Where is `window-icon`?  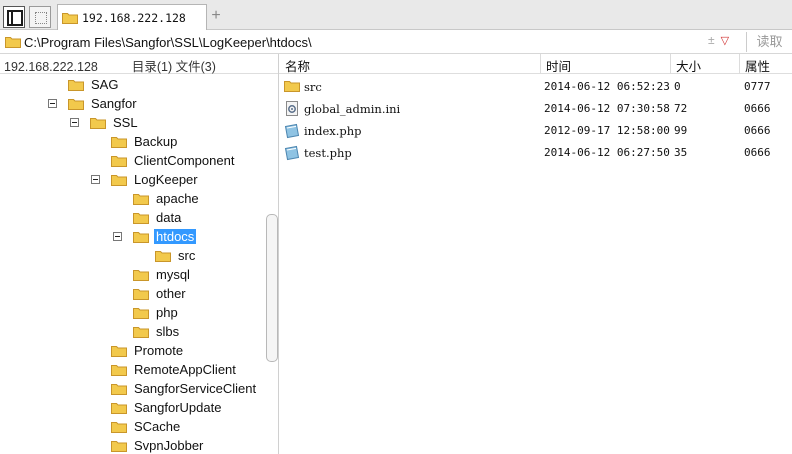
window-icon is located at coordinates (40, 17).